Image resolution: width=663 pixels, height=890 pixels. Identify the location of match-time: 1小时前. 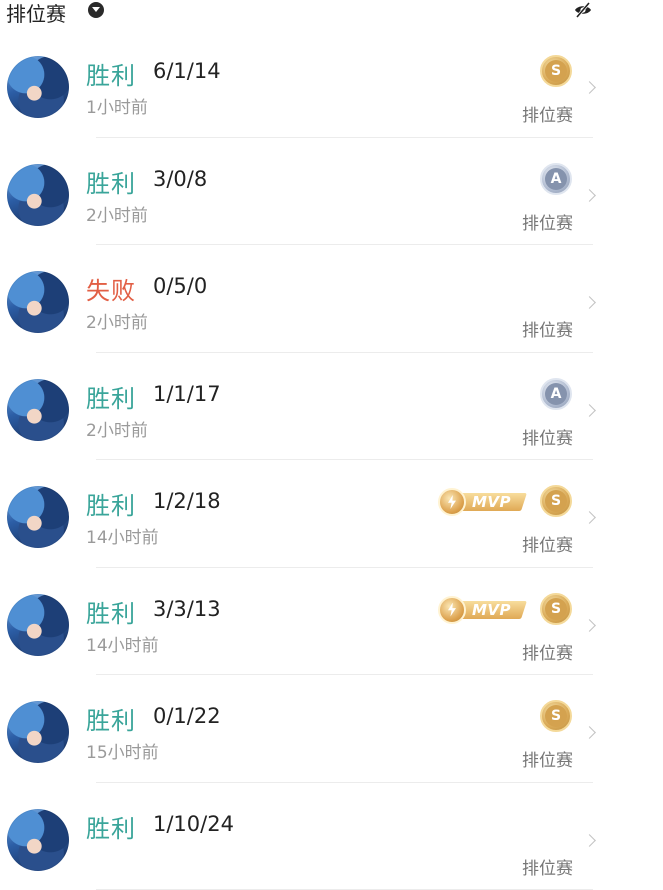
(117, 105).